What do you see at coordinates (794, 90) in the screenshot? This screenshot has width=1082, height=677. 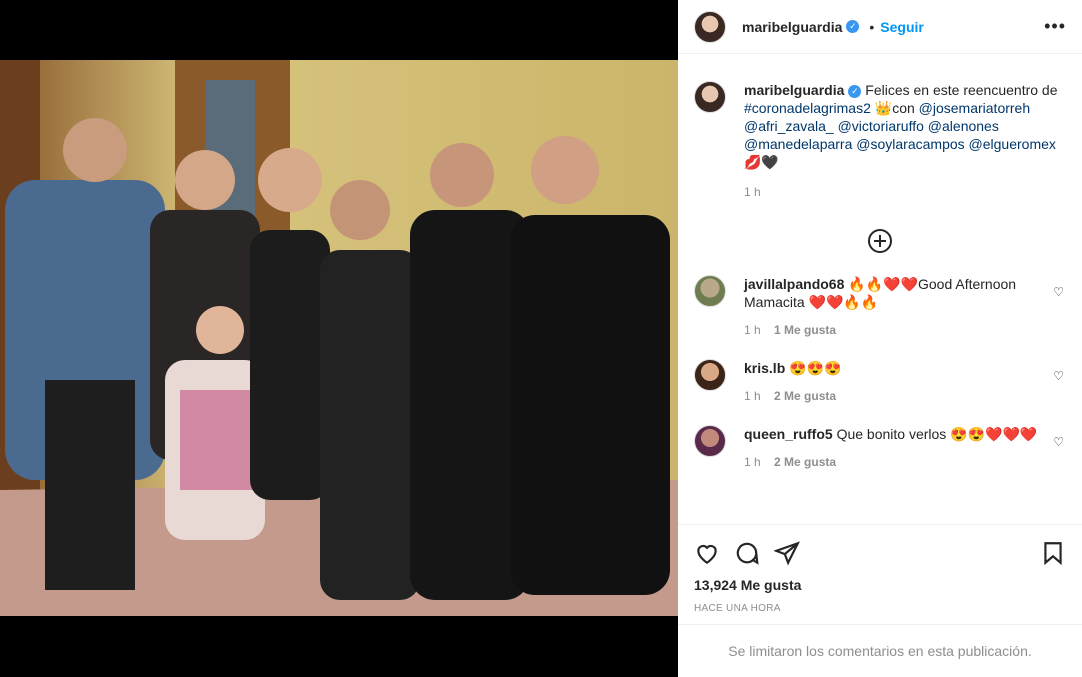 I see `caption-username: maribelguardia` at bounding box center [794, 90].